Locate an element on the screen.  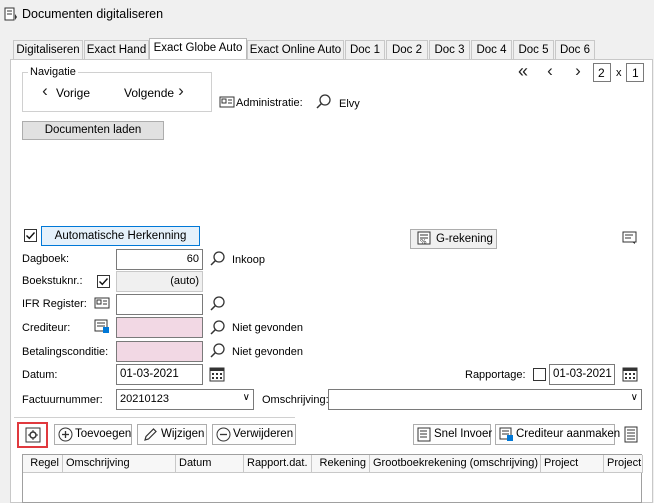
delete-label: Verwijderen is located at coordinates (263, 434).